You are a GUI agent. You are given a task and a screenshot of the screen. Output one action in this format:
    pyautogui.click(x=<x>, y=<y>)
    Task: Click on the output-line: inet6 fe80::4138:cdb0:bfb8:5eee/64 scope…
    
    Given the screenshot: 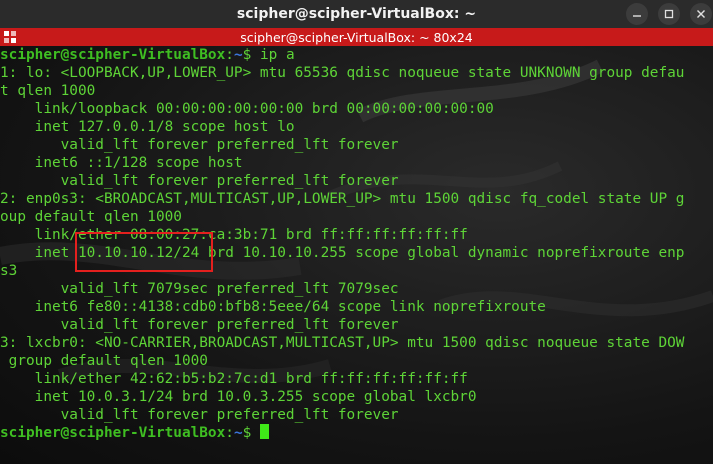 What is the action you would take?
    pyautogui.click(x=273, y=307)
    